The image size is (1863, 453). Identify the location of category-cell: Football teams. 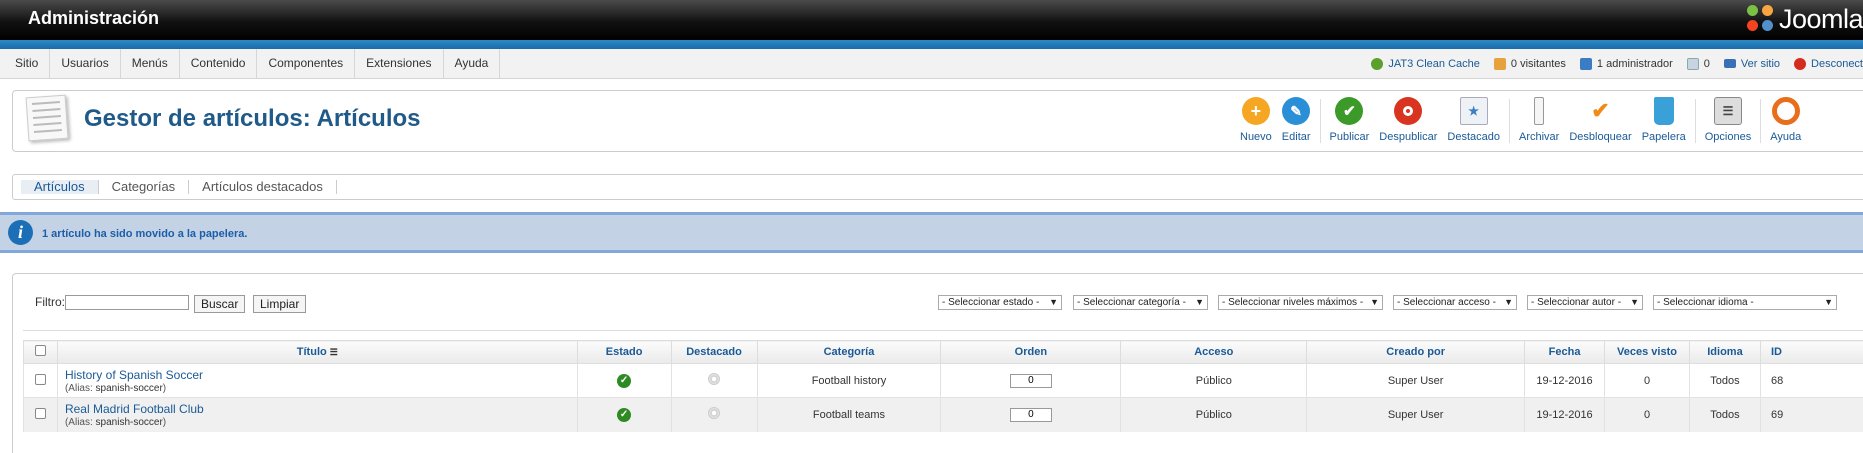
(849, 414).